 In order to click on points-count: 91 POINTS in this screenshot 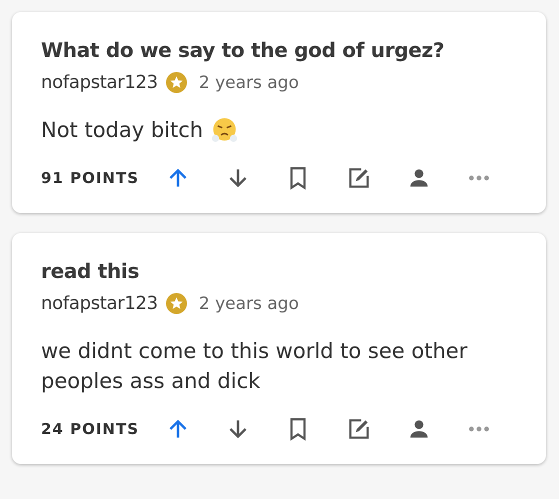, I will do `click(90, 178)`.